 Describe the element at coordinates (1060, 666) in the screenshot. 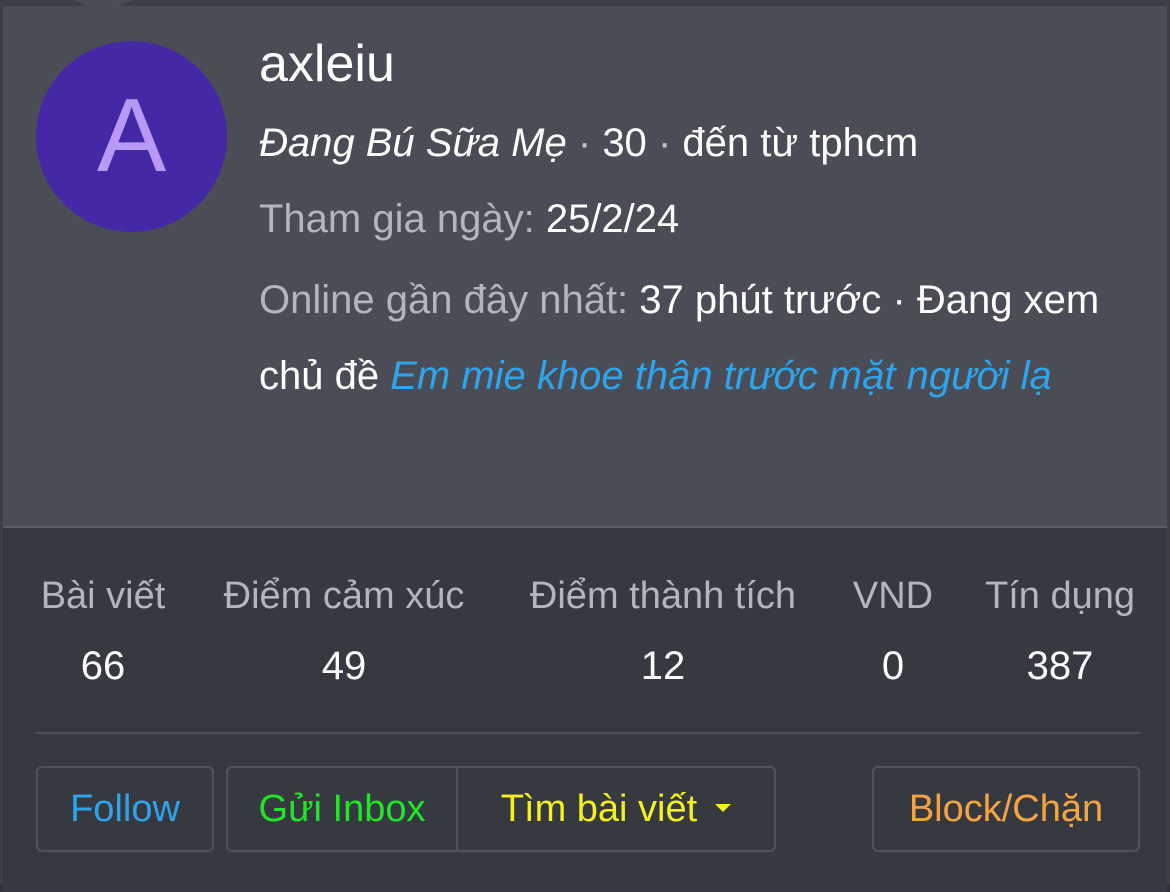

I see `stat-value: 387` at that location.